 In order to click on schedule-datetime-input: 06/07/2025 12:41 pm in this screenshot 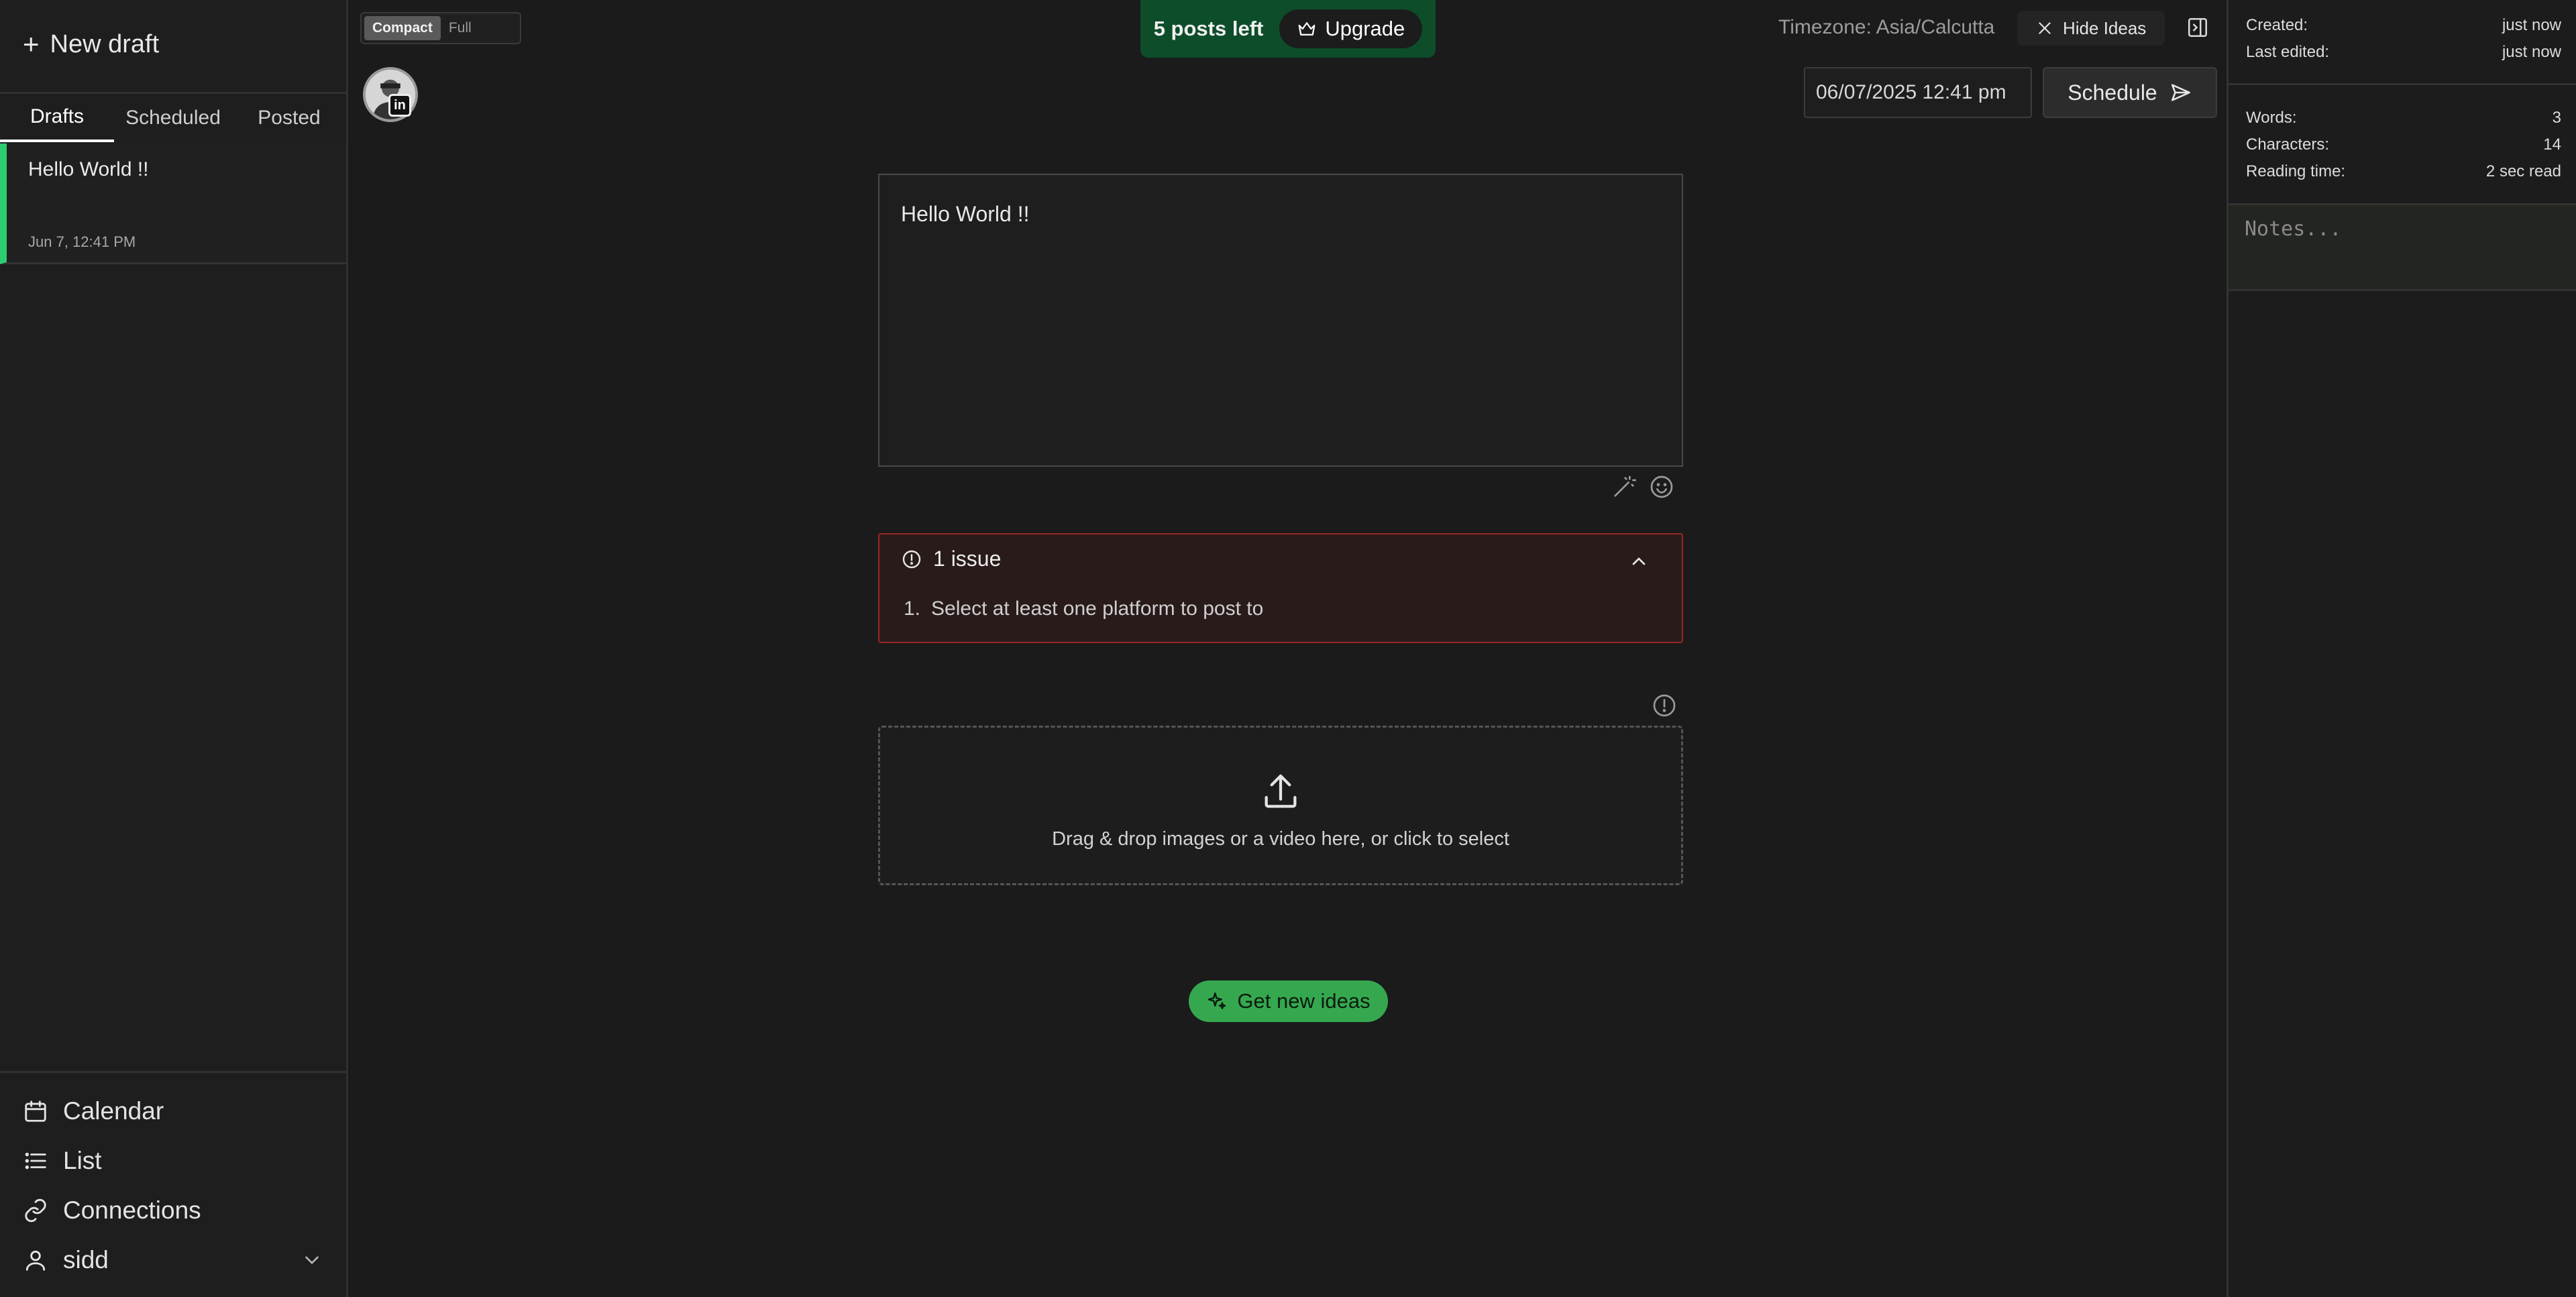, I will do `click(1918, 92)`.